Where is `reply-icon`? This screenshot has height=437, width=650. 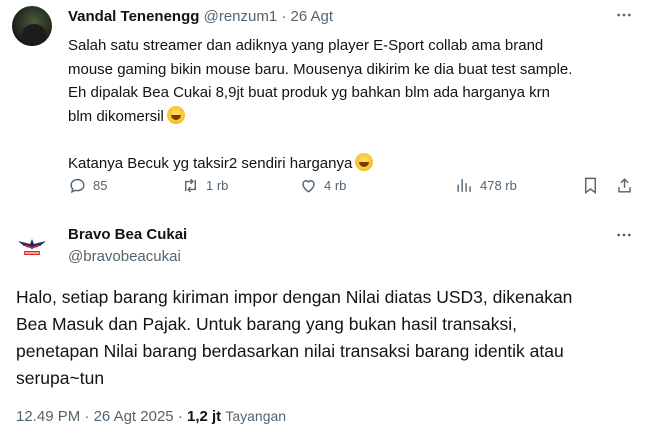
reply-icon is located at coordinates (77, 186).